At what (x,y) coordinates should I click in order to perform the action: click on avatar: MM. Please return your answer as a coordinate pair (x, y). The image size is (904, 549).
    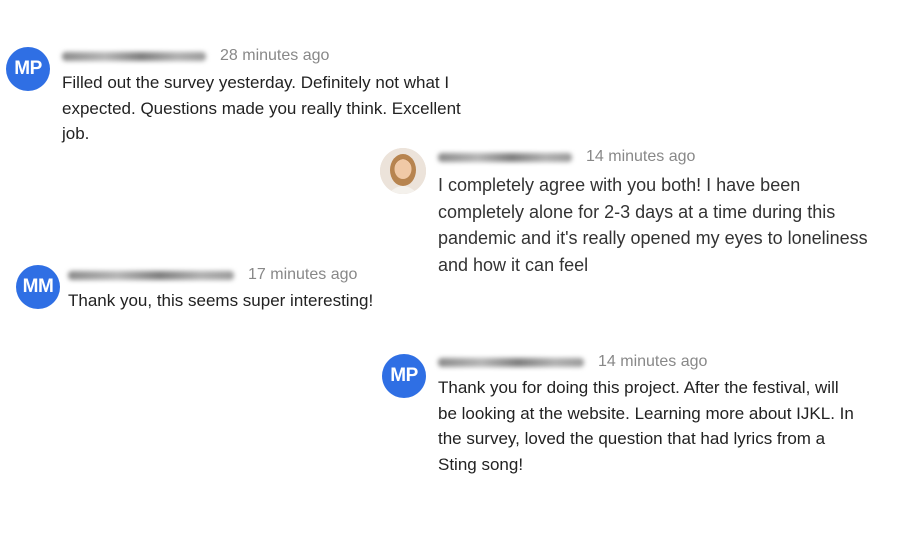
    Looking at the image, I should click on (38, 287).